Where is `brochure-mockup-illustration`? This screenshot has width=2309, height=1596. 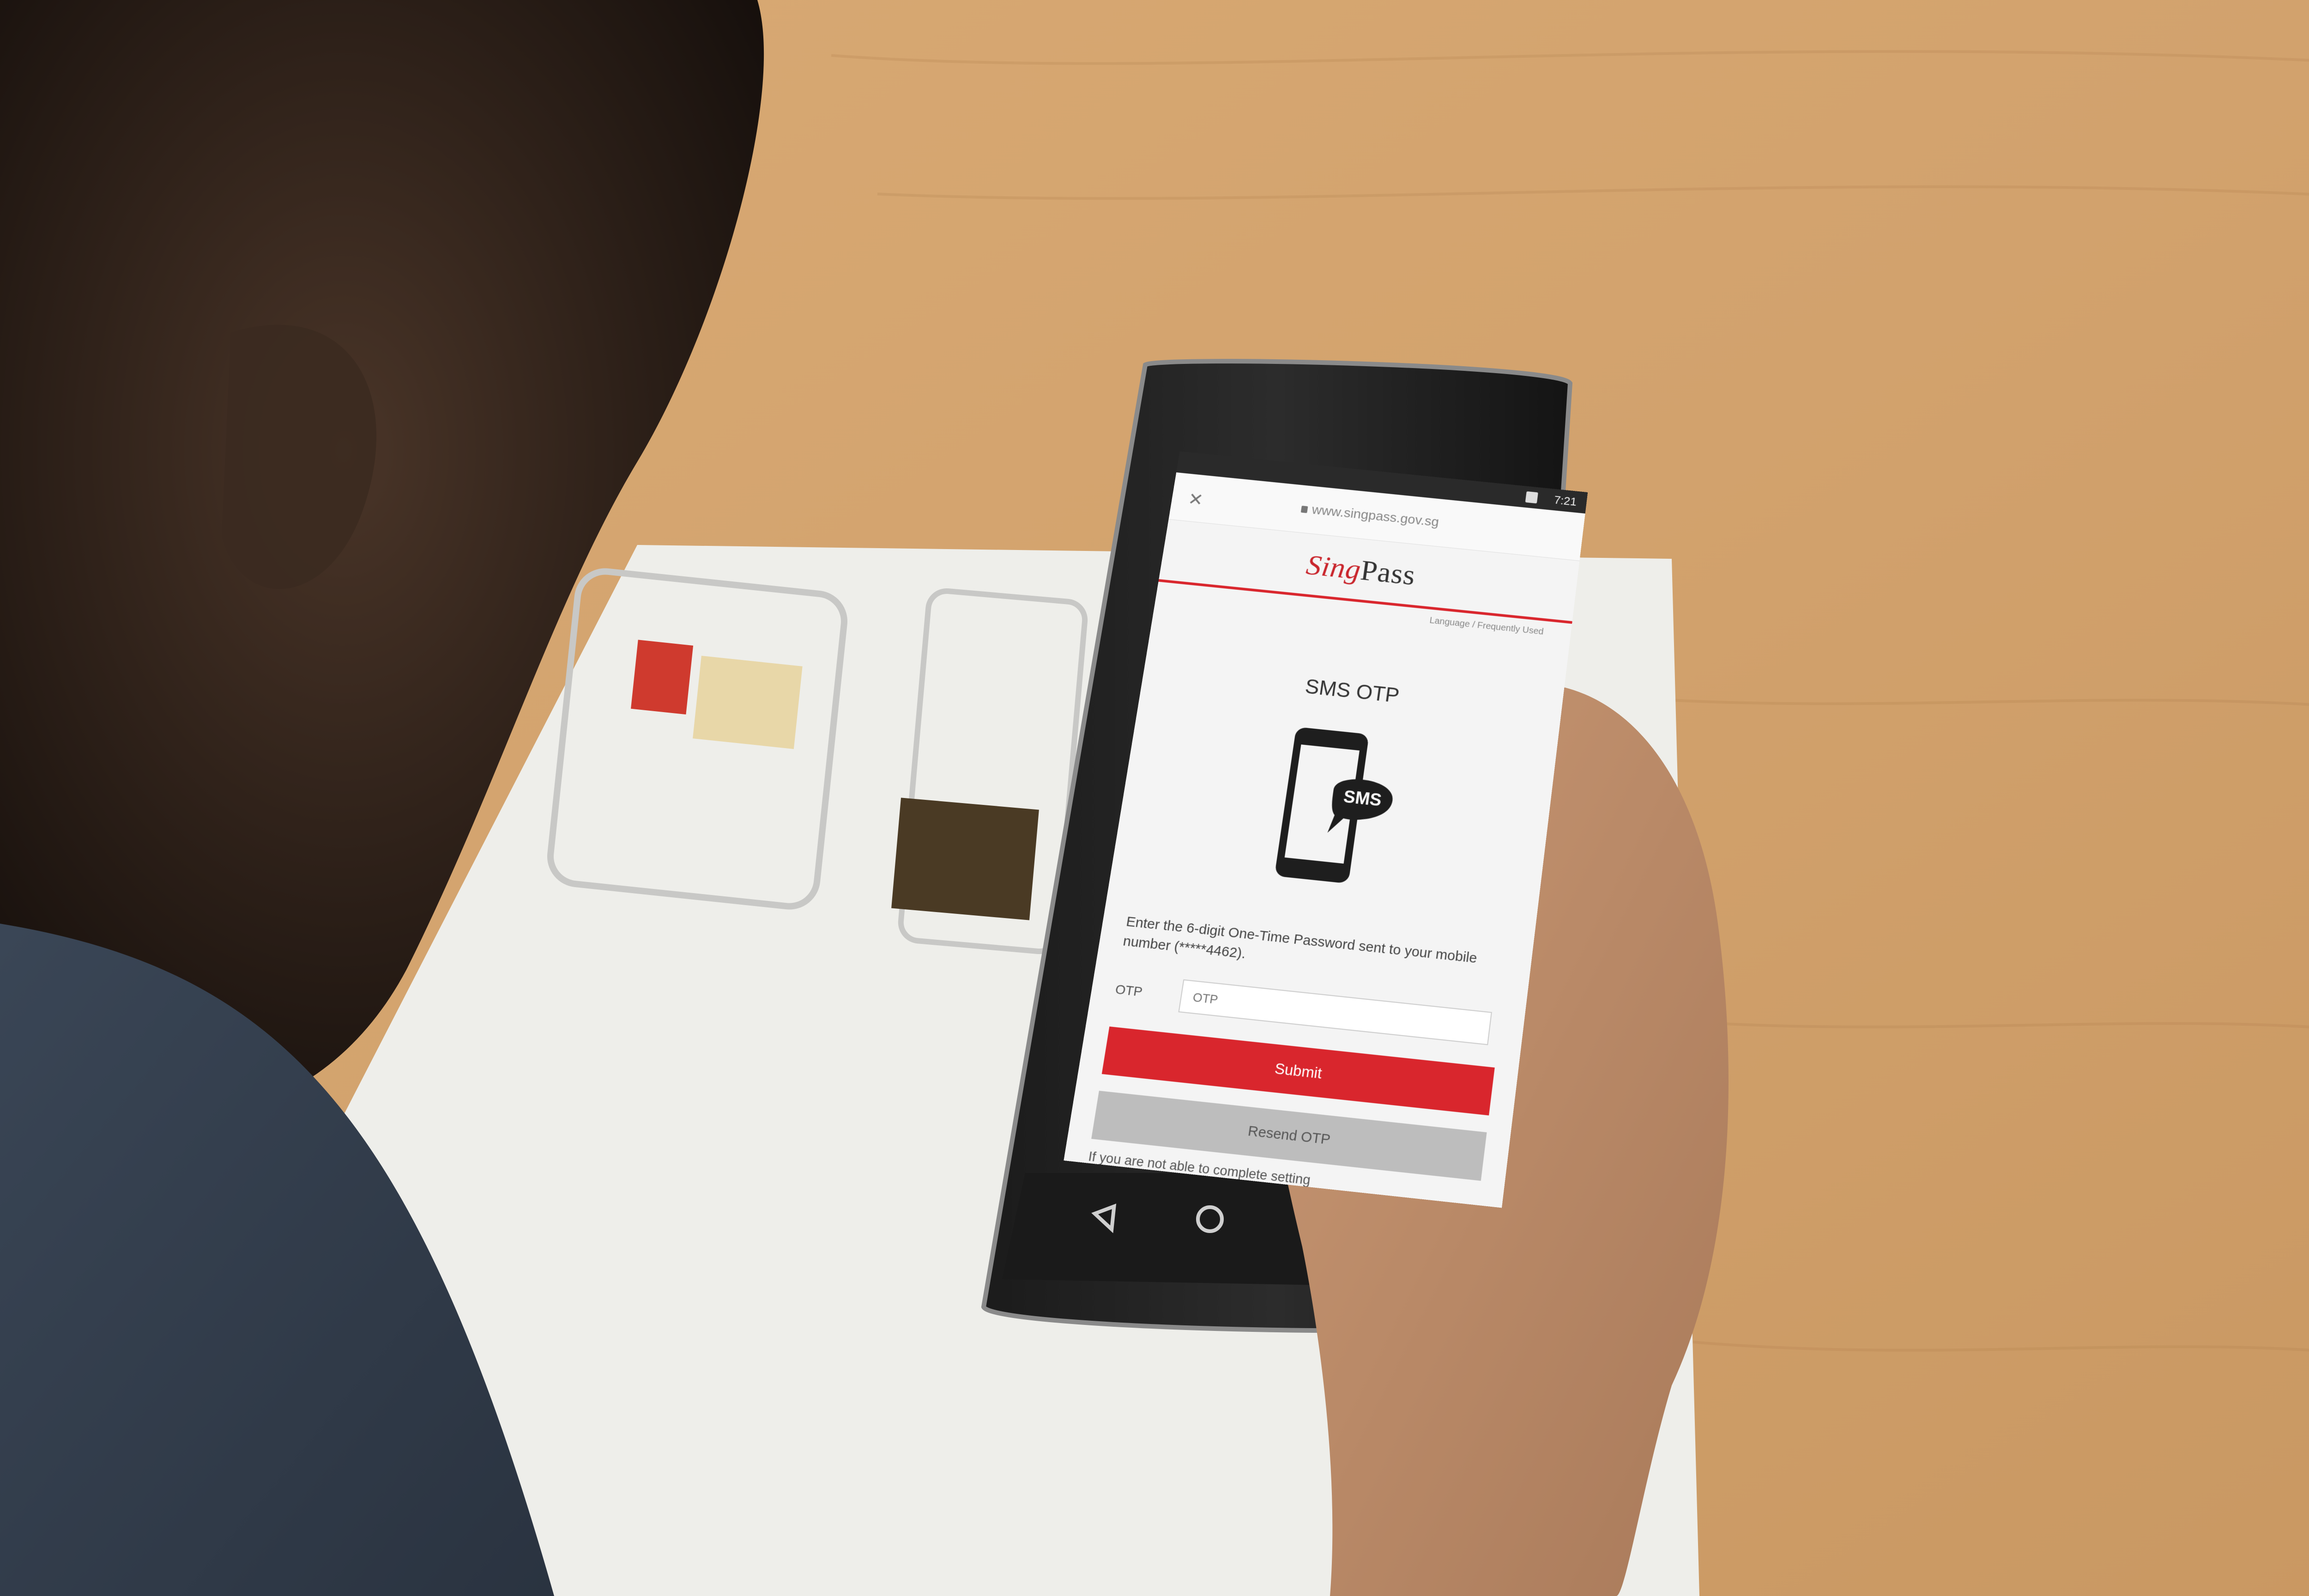
brochure-mockup-illustration is located at coordinates (748, 702).